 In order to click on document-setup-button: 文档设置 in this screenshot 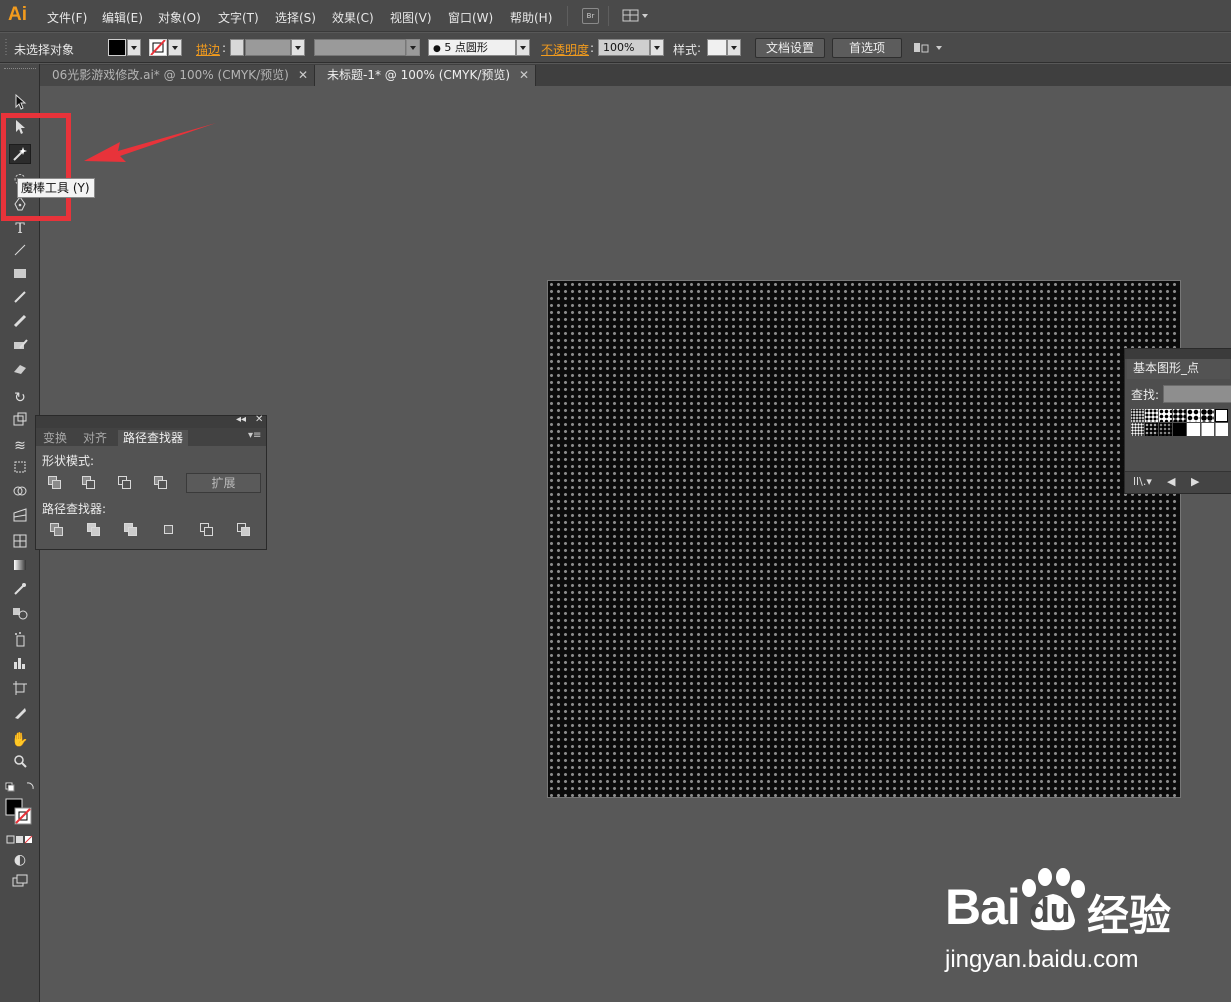, I will do `click(790, 48)`.